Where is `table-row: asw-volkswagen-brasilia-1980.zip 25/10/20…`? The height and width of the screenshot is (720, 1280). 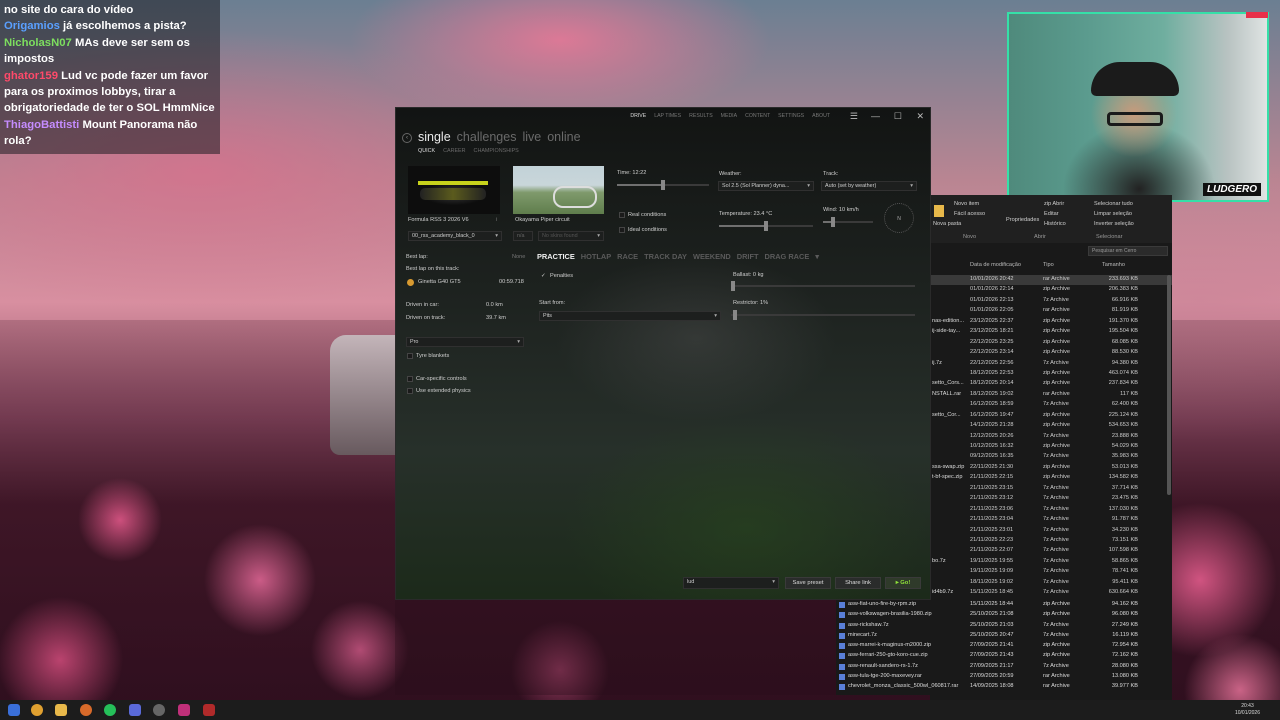 table-row: asw-volkswagen-brasilia-1980.zip 25/10/20… is located at coordinates (1004, 615).